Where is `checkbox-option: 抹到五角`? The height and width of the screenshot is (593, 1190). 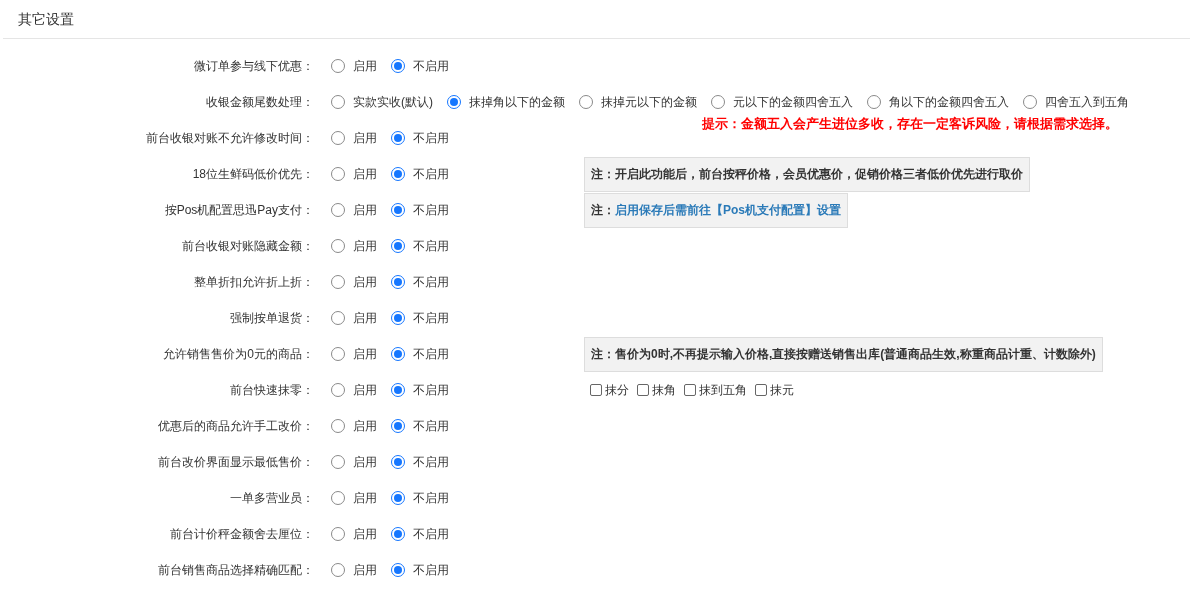
checkbox-option: 抹到五角 is located at coordinates (715, 390).